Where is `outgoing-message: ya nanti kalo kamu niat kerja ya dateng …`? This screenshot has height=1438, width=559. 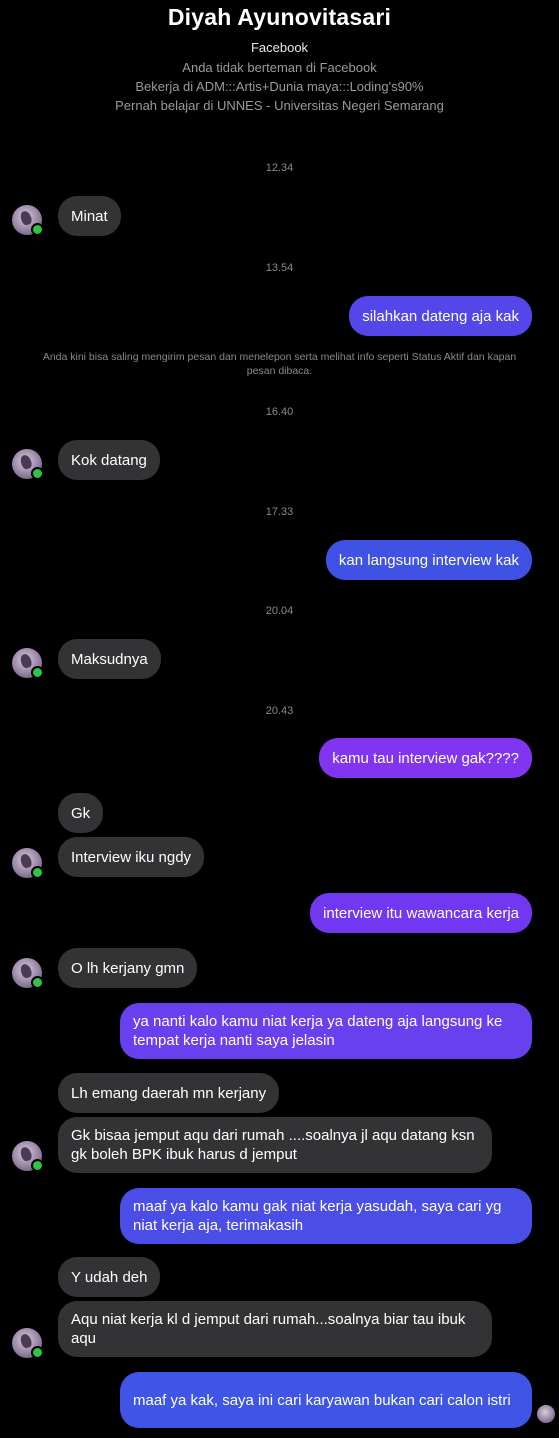 outgoing-message: ya nanti kalo kamu niat kerja ya dateng … is located at coordinates (326, 1031).